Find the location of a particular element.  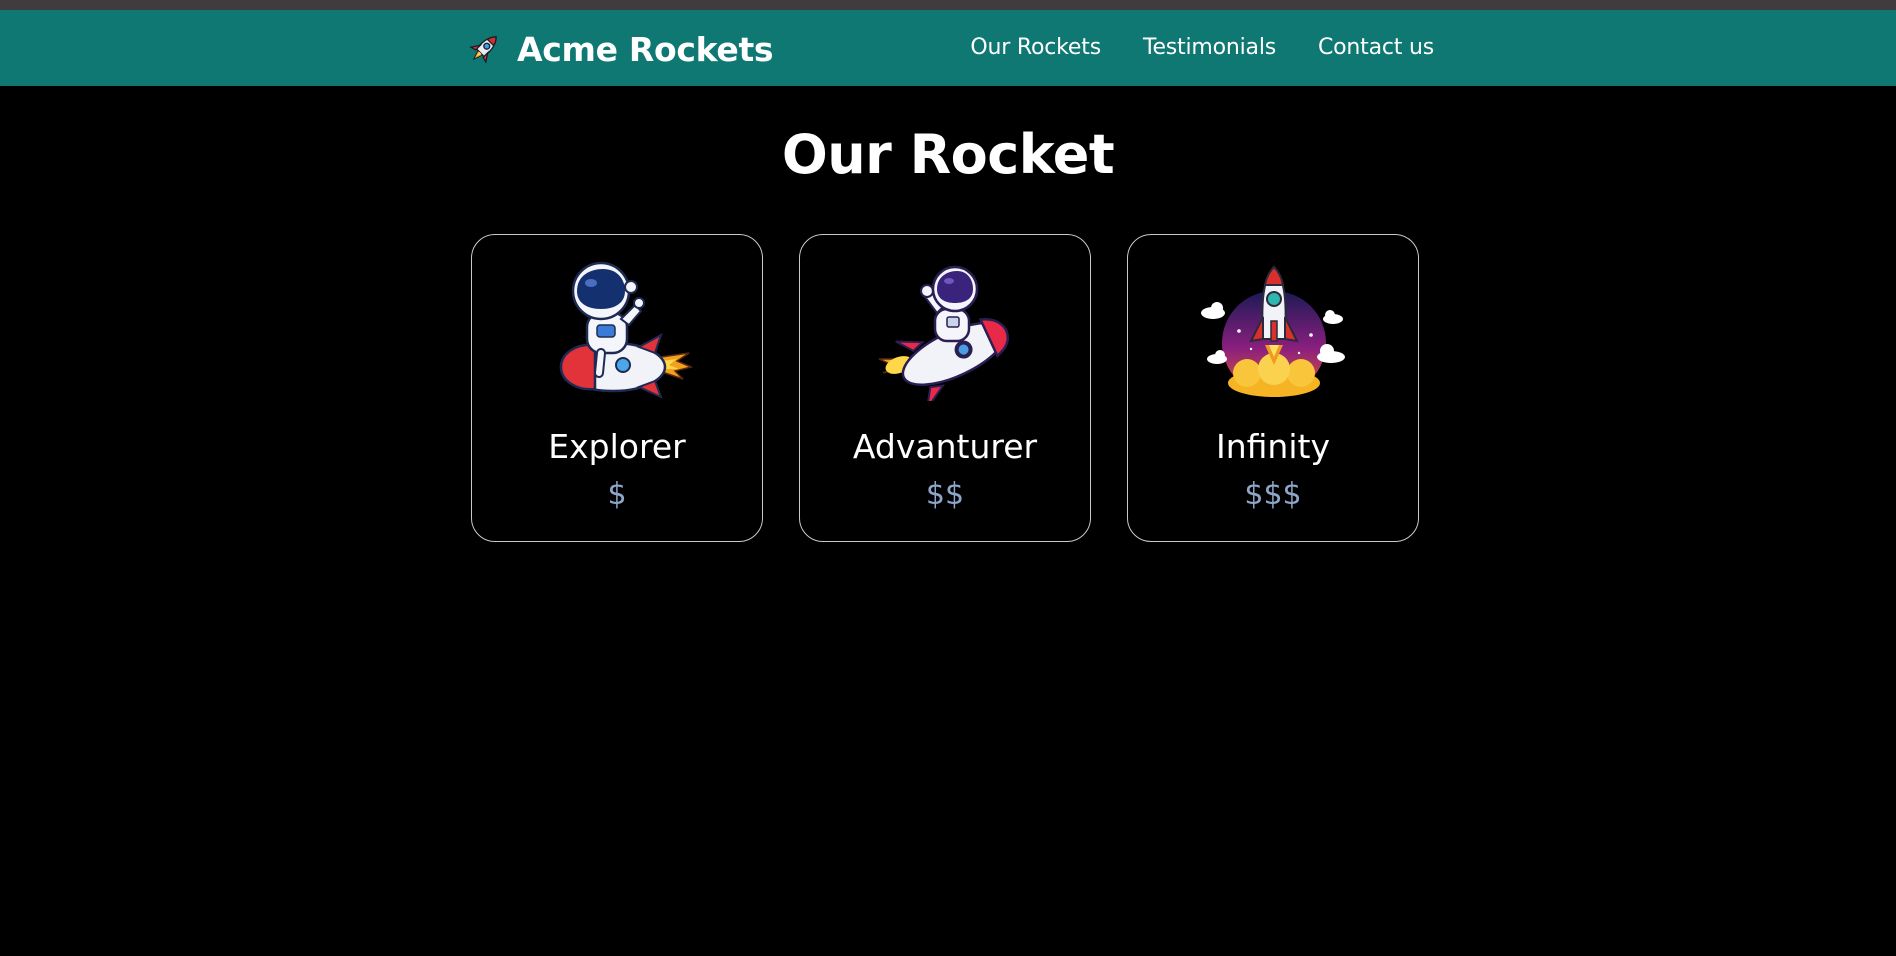

nav-link-testimonials: Testimonials is located at coordinates (1209, 48).